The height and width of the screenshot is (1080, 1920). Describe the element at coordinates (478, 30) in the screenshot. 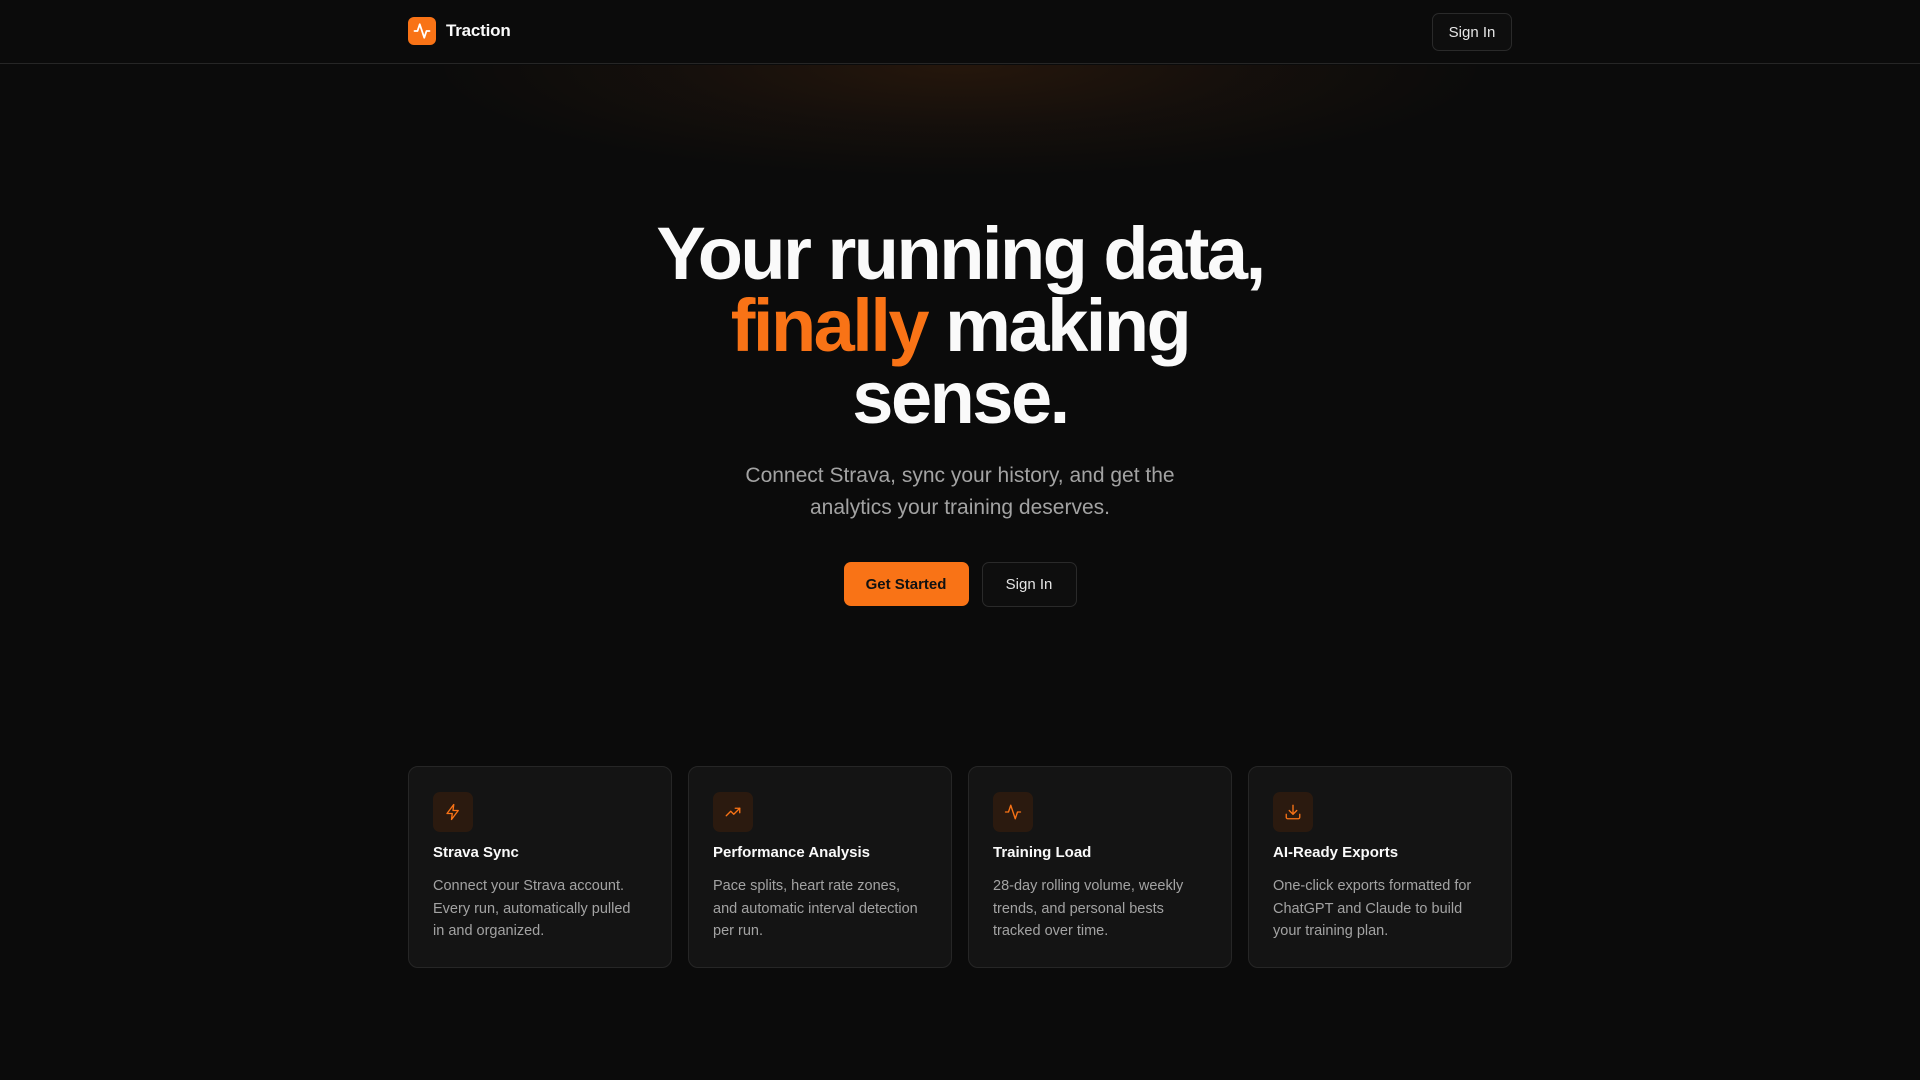

I see `brand-name: Traction` at that location.